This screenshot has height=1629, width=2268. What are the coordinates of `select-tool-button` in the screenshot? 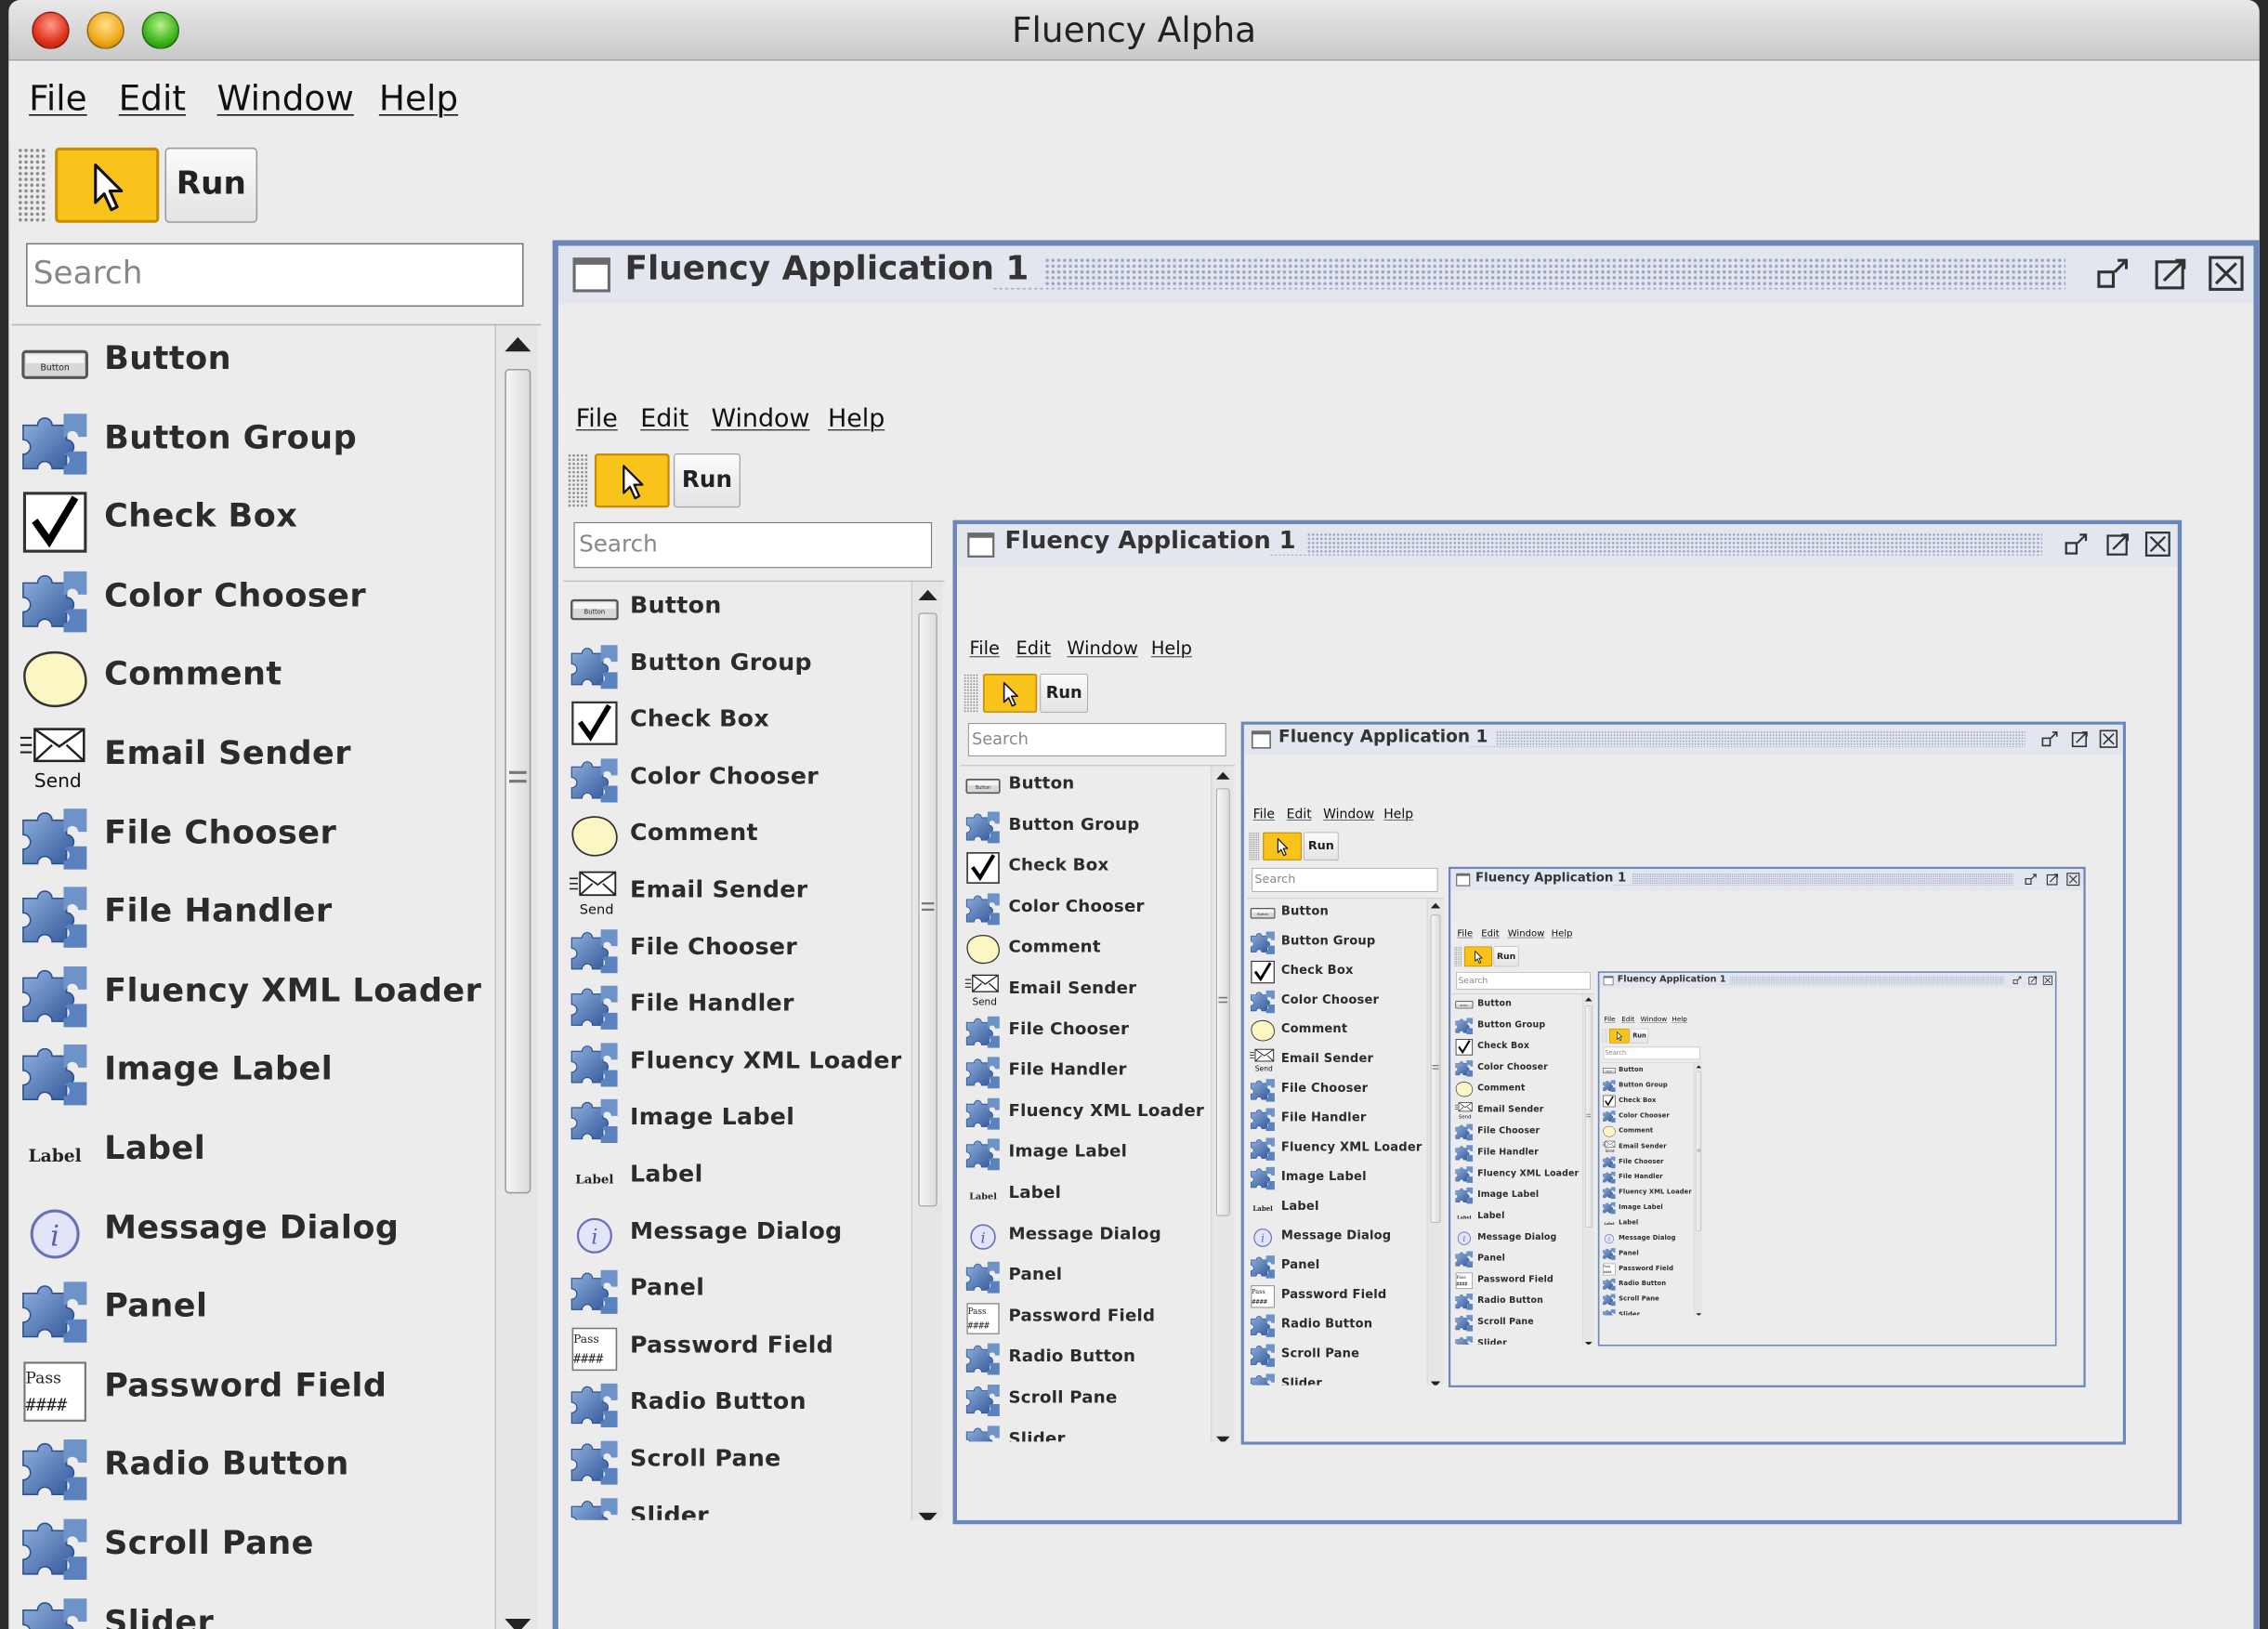 It's located at (1010, 693).